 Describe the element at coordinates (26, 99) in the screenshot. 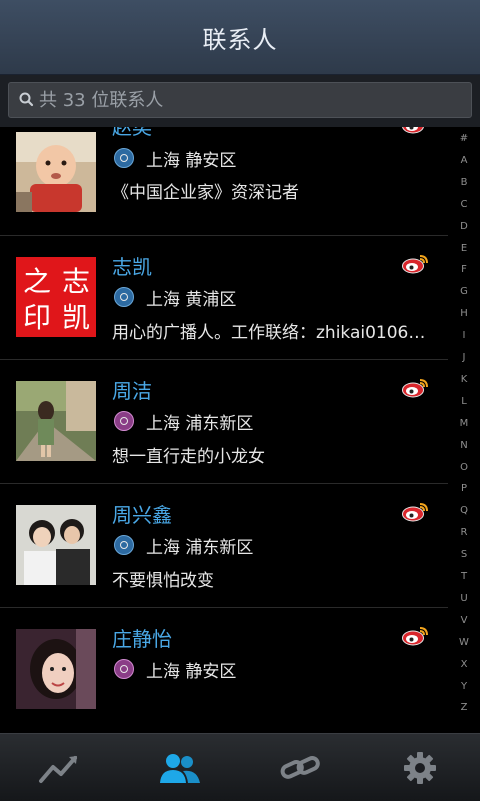

I see `search-icon` at that location.